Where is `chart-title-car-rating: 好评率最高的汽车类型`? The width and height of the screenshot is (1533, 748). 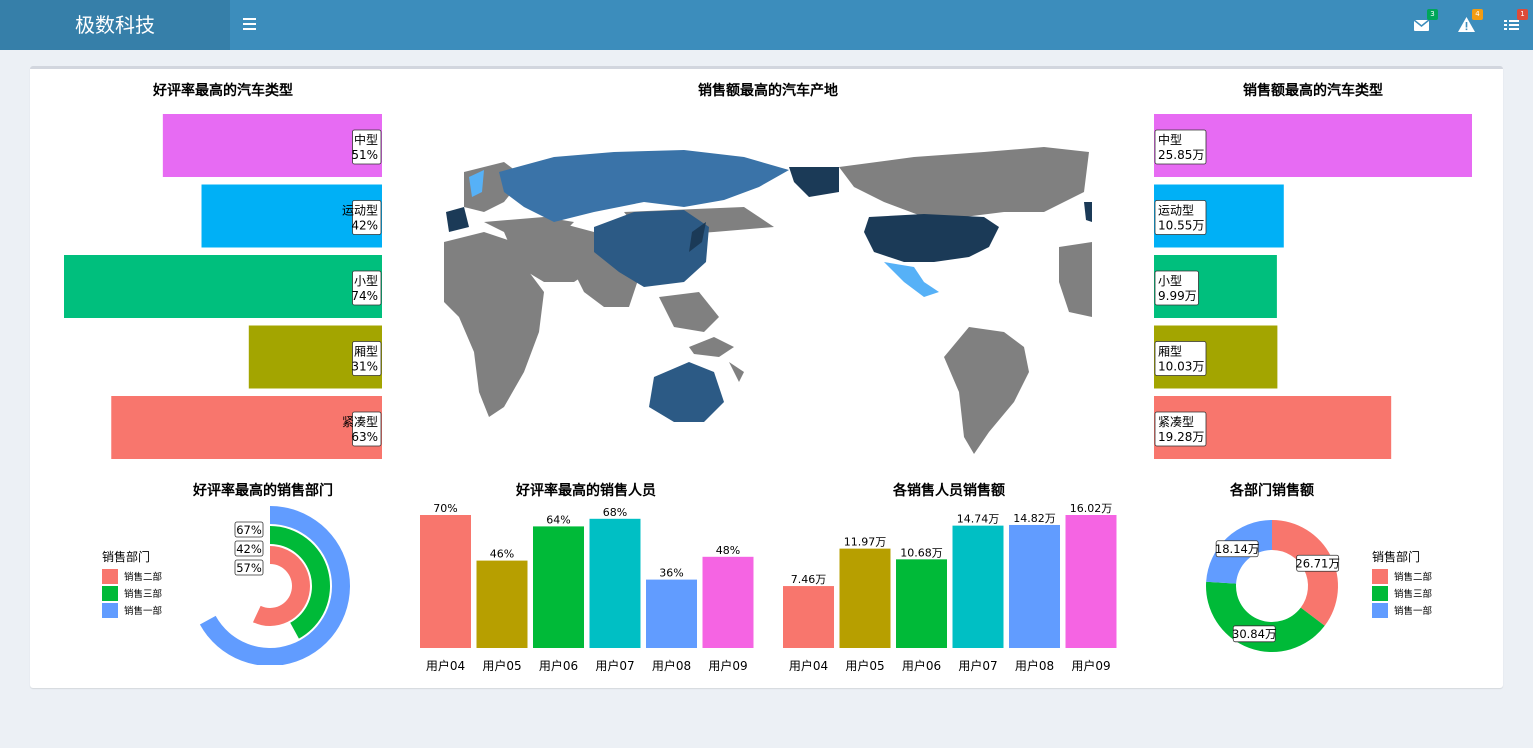
chart-title-car-rating: 好评率最高的汽车类型 is located at coordinates (223, 91).